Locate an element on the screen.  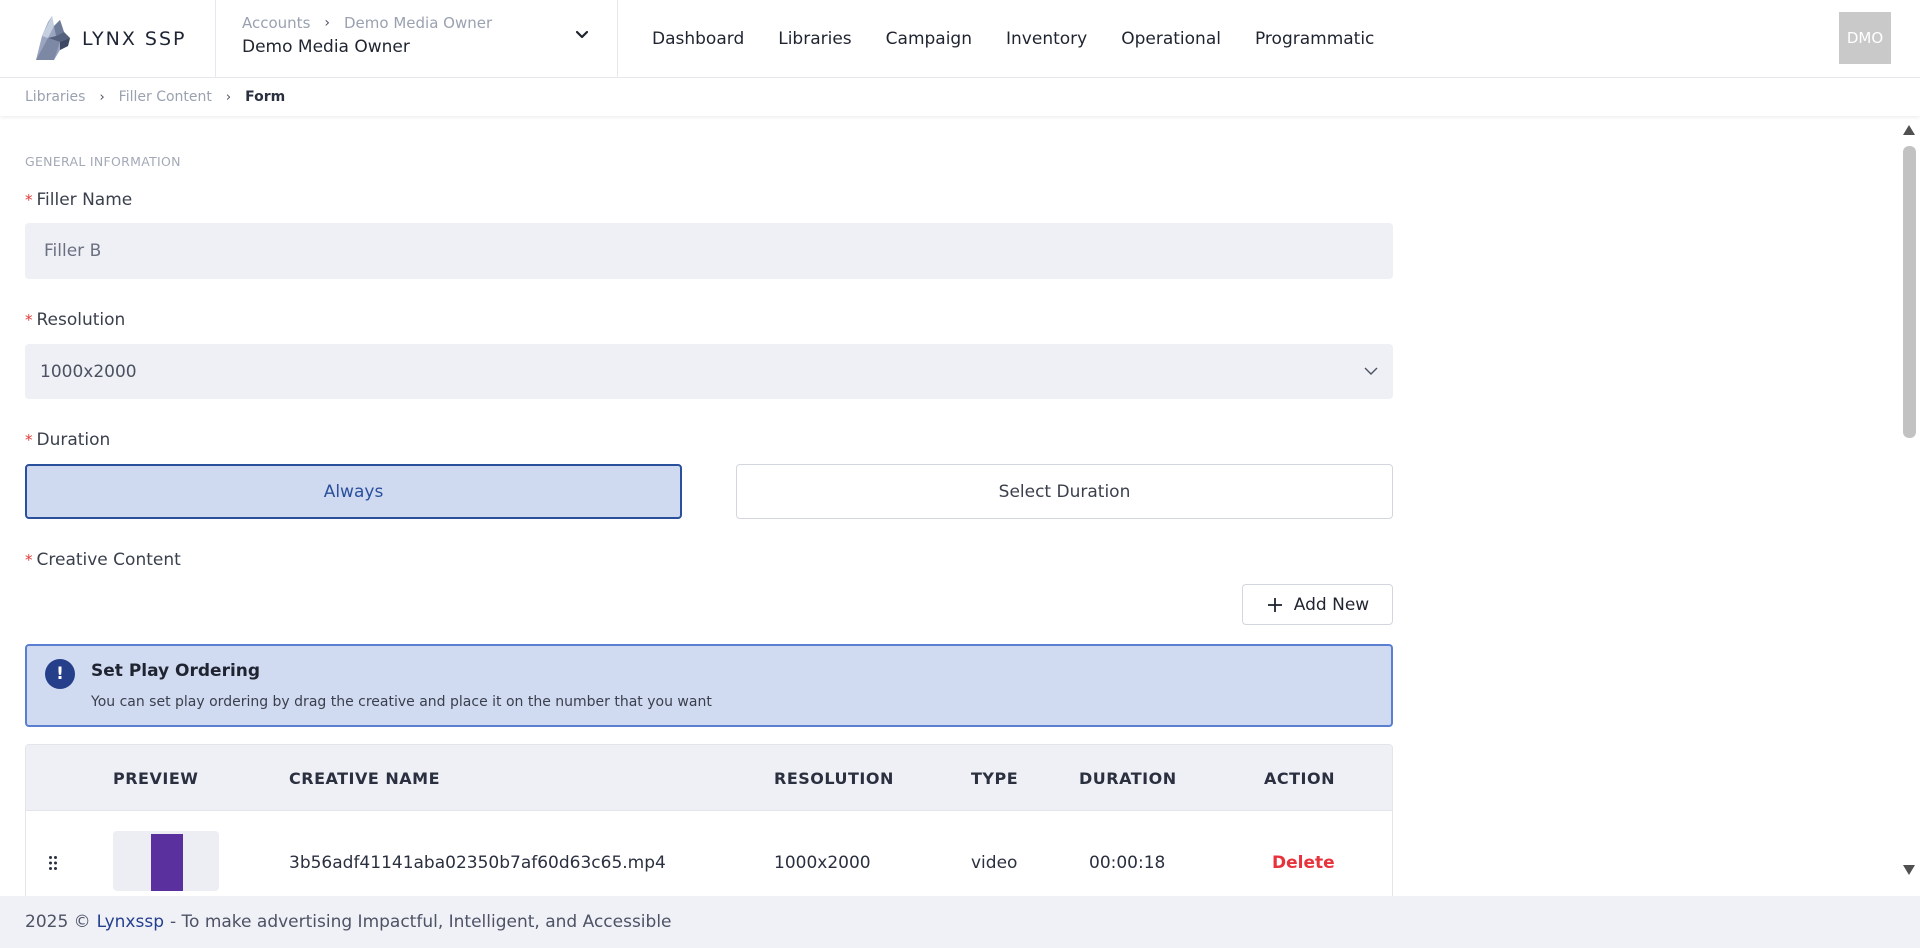
breadcrumb: Libraries › Filler Content › Form is located at coordinates (960, 97).